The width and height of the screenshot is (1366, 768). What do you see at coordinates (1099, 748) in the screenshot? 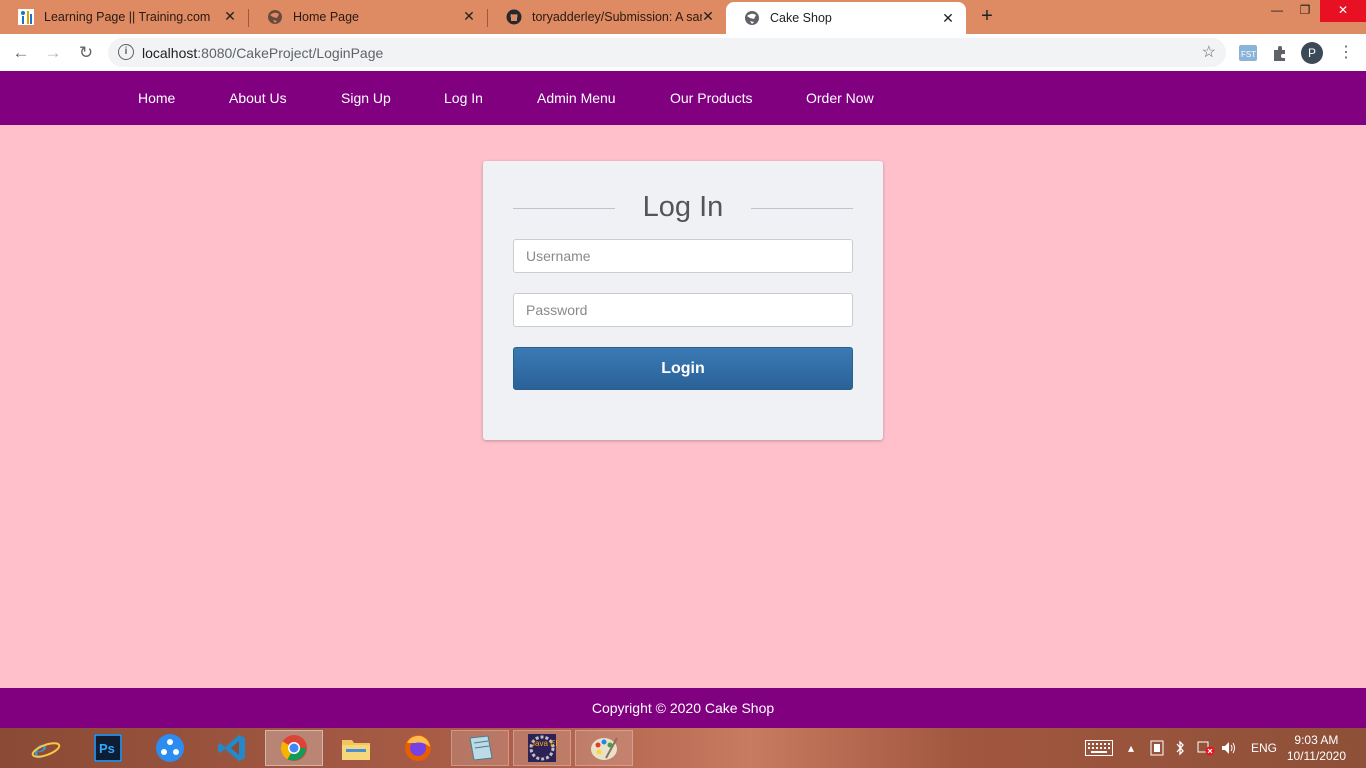
I see `touch-keyboard-icon` at bounding box center [1099, 748].